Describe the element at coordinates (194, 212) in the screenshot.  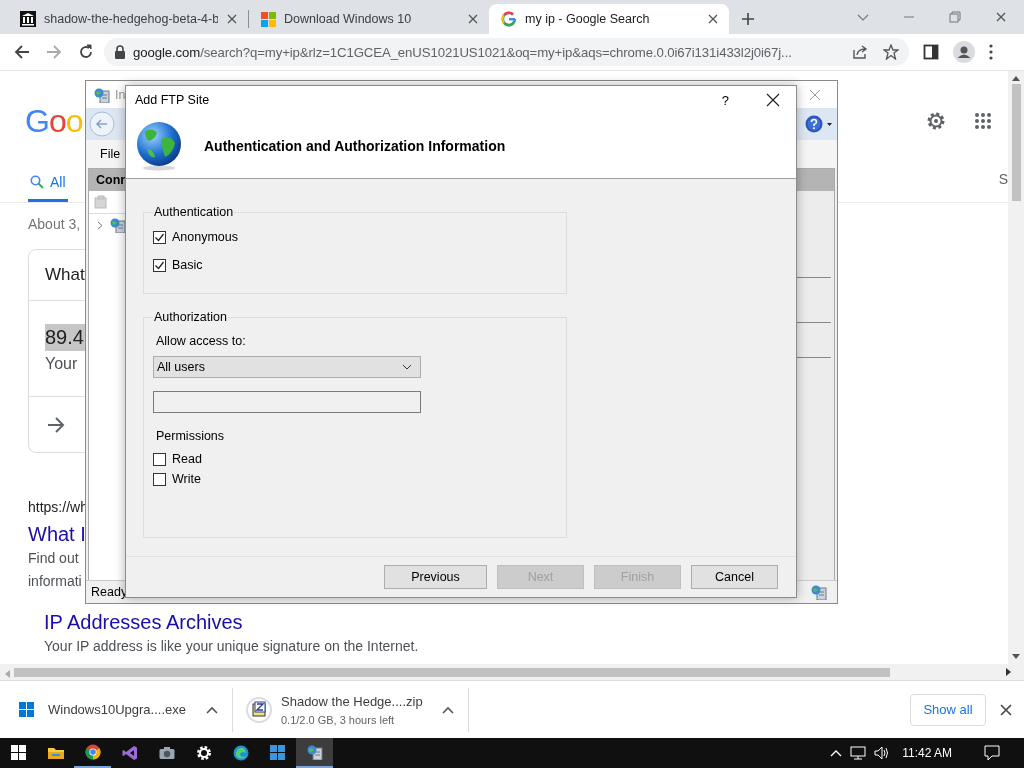
I see `group-label: Authentication` at that location.